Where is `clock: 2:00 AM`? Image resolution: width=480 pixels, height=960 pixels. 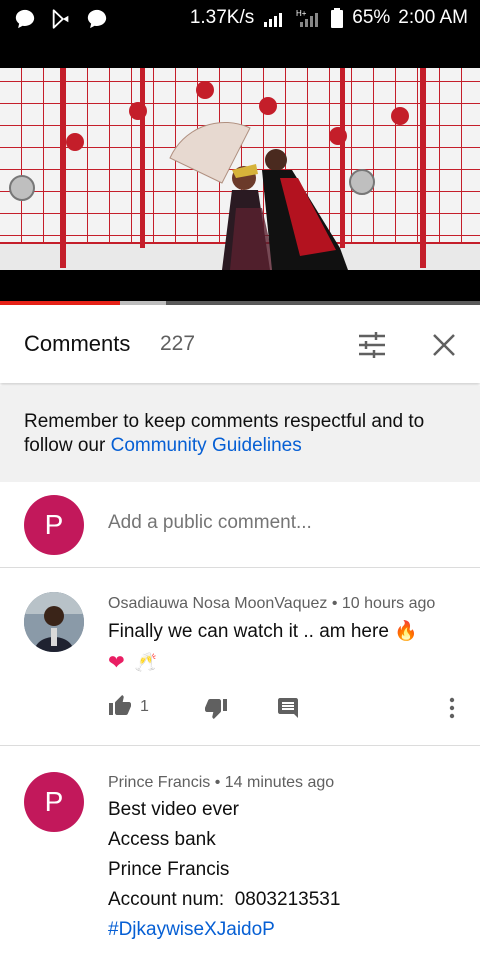
clock: 2:00 AM is located at coordinates (433, 17).